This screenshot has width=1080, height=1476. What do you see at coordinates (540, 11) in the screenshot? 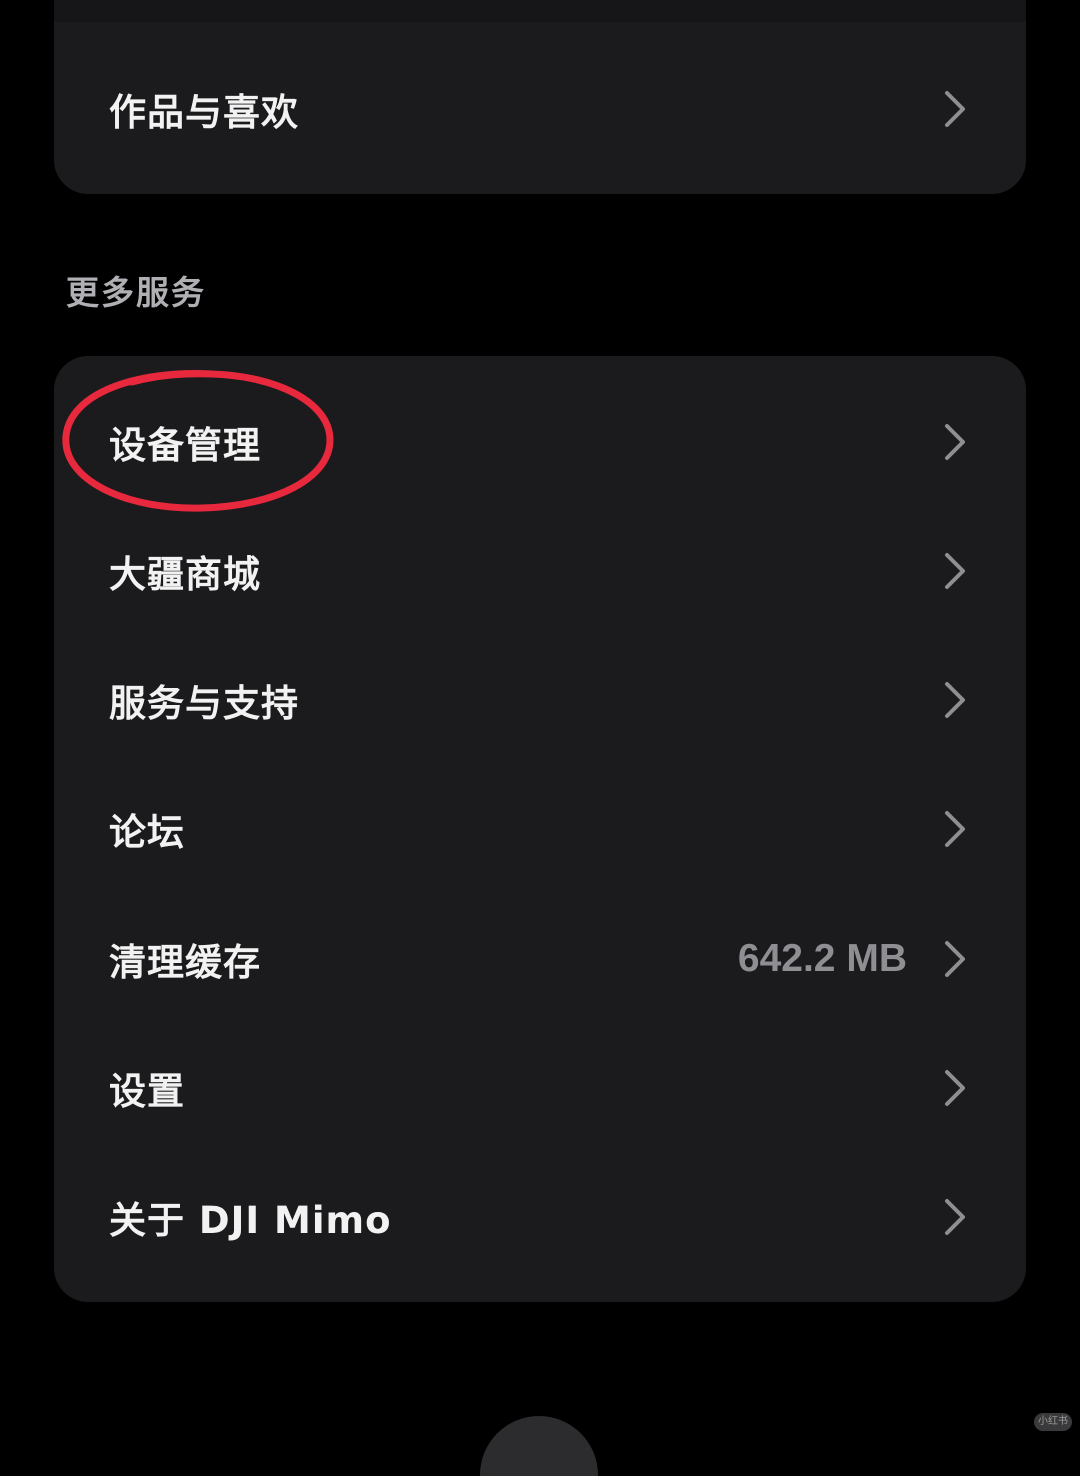
I see `card-separator` at bounding box center [540, 11].